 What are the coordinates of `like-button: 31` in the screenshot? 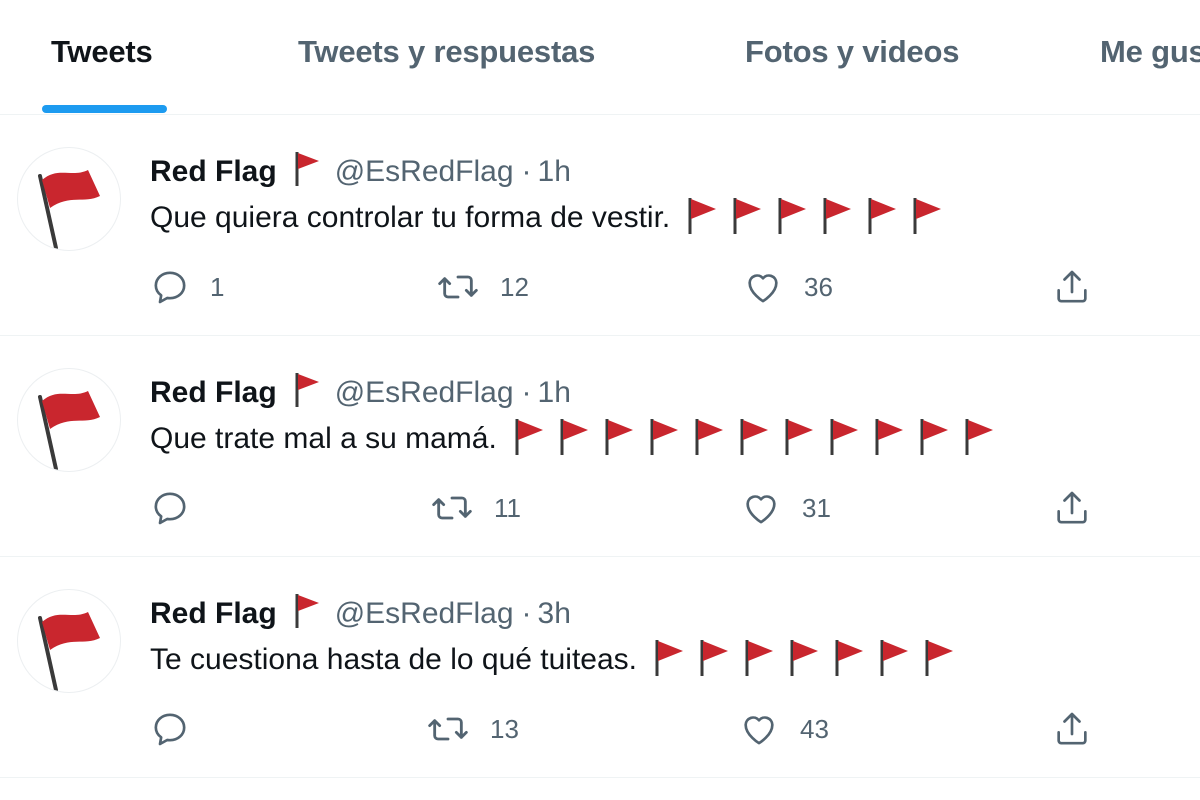 It's located at (785, 508).